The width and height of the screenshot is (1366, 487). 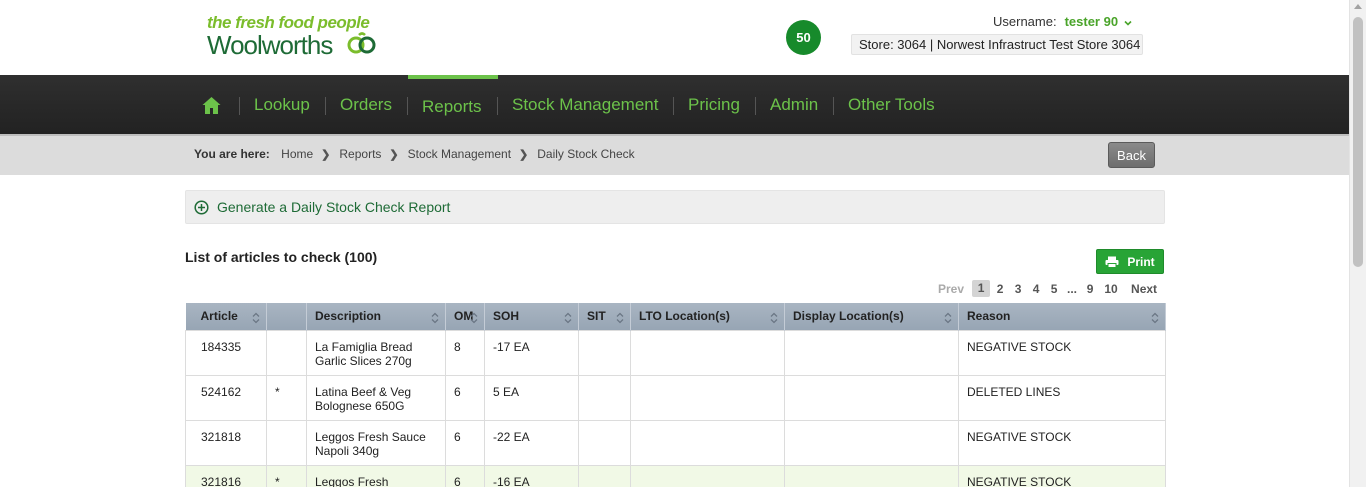 I want to click on nav-item-orders: Orders, so click(x=366, y=104).